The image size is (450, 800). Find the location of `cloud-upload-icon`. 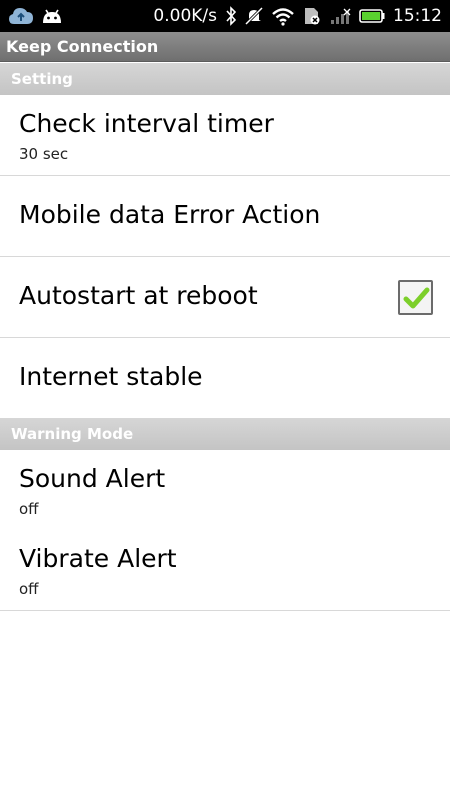

cloud-upload-icon is located at coordinates (21, 16).